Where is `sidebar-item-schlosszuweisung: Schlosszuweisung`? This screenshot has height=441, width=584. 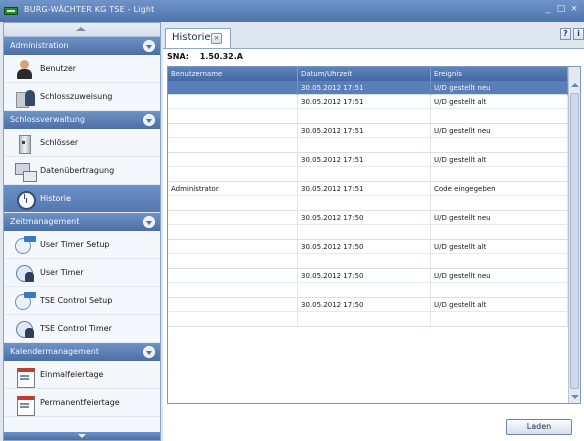 sidebar-item-schlosszuweisung: Schlosszuweisung is located at coordinates (82, 97).